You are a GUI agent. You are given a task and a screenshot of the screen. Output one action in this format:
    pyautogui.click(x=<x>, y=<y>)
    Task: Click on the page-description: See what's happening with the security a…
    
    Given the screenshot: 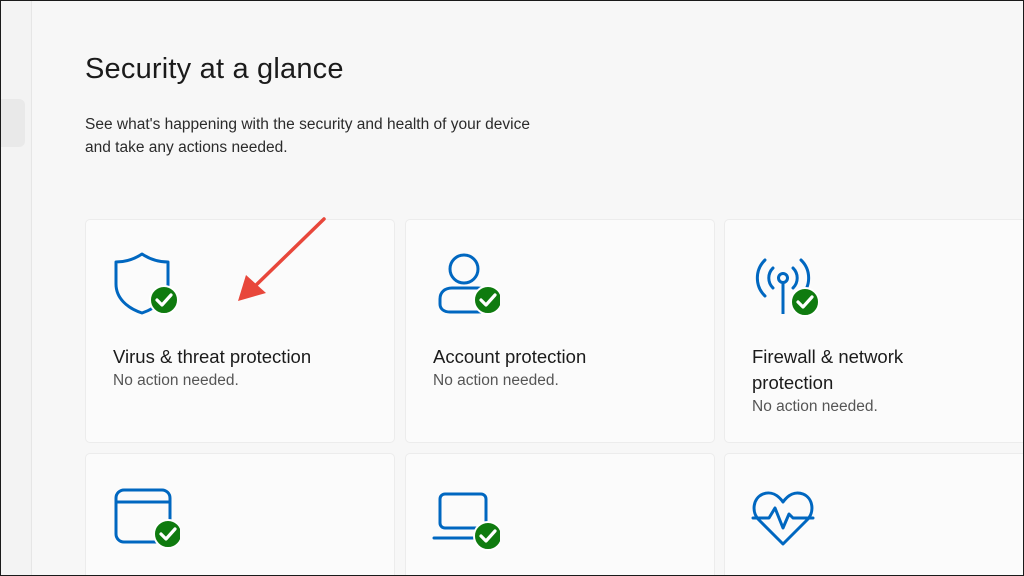 What is the action you would take?
    pyautogui.click(x=345, y=136)
    